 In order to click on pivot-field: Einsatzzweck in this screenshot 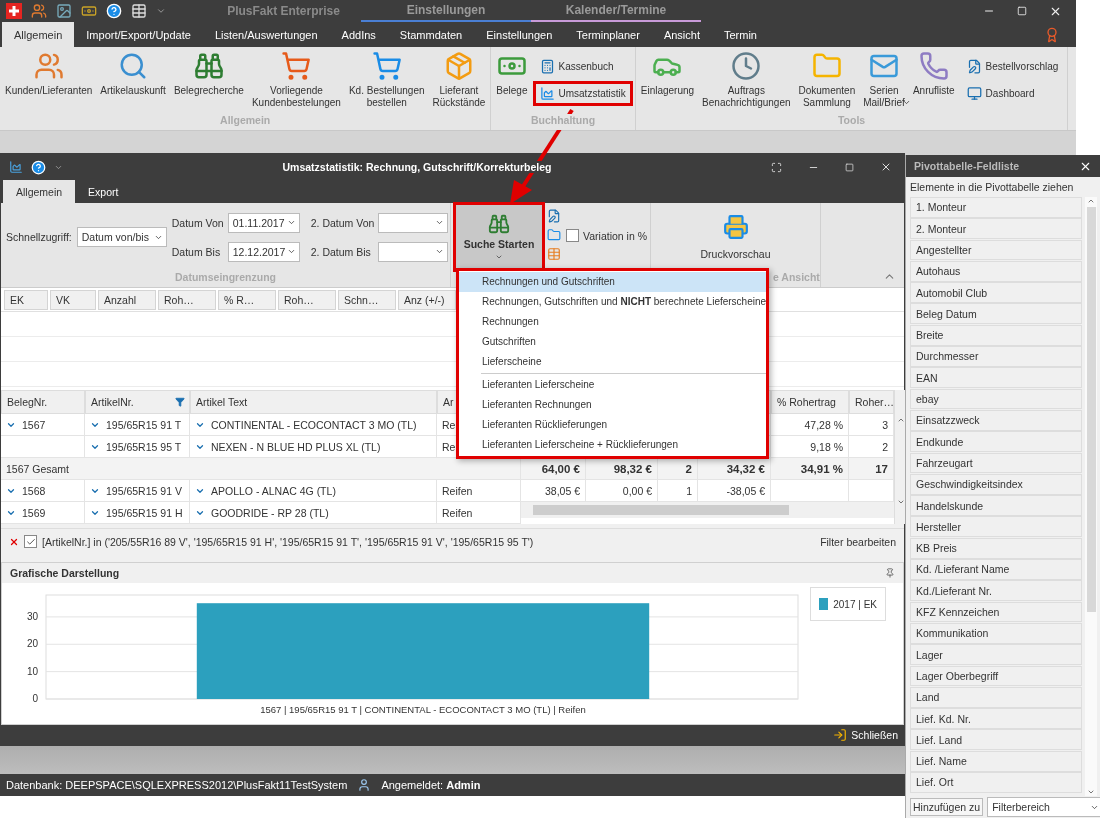, I will do `click(996, 420)`.